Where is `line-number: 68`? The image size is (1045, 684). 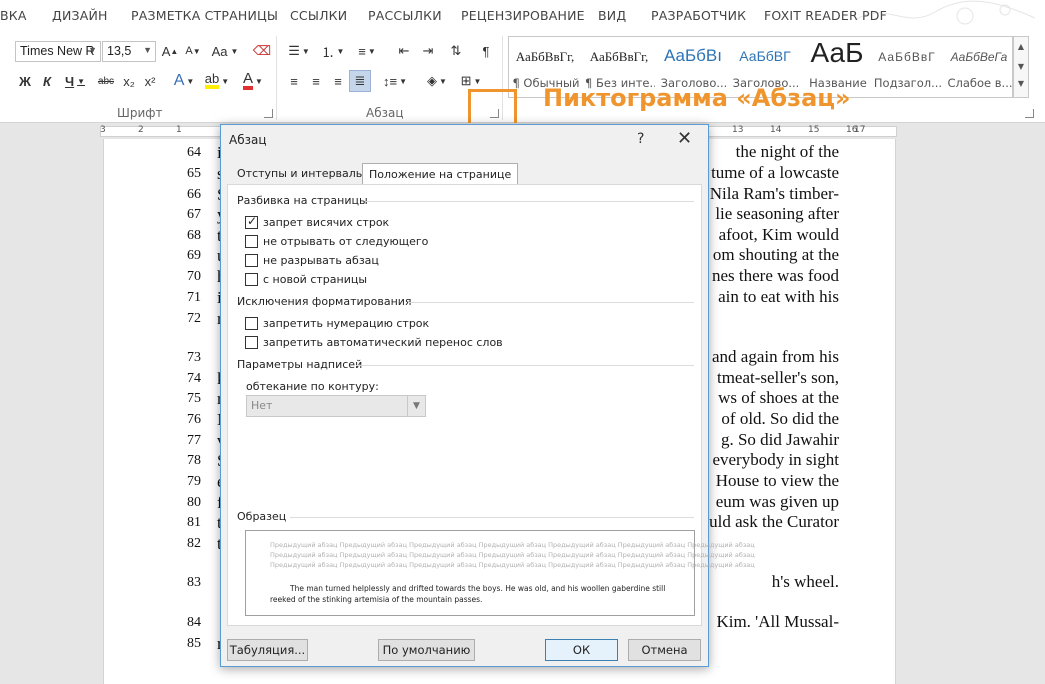 line-number: 68 is located at coordinates (194, 235).